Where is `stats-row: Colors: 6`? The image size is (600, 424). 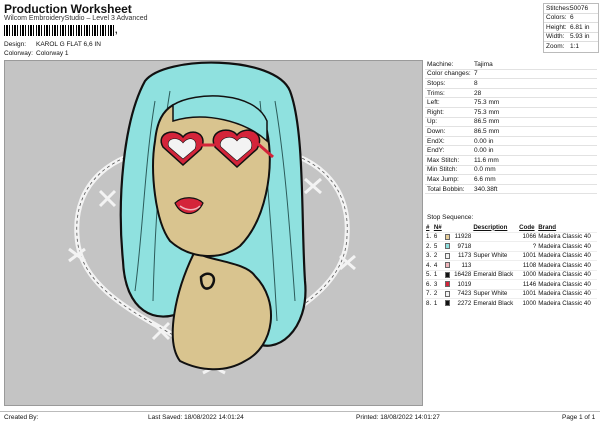 stats-row: Colors: 6 is located at coordinates (571, 18).